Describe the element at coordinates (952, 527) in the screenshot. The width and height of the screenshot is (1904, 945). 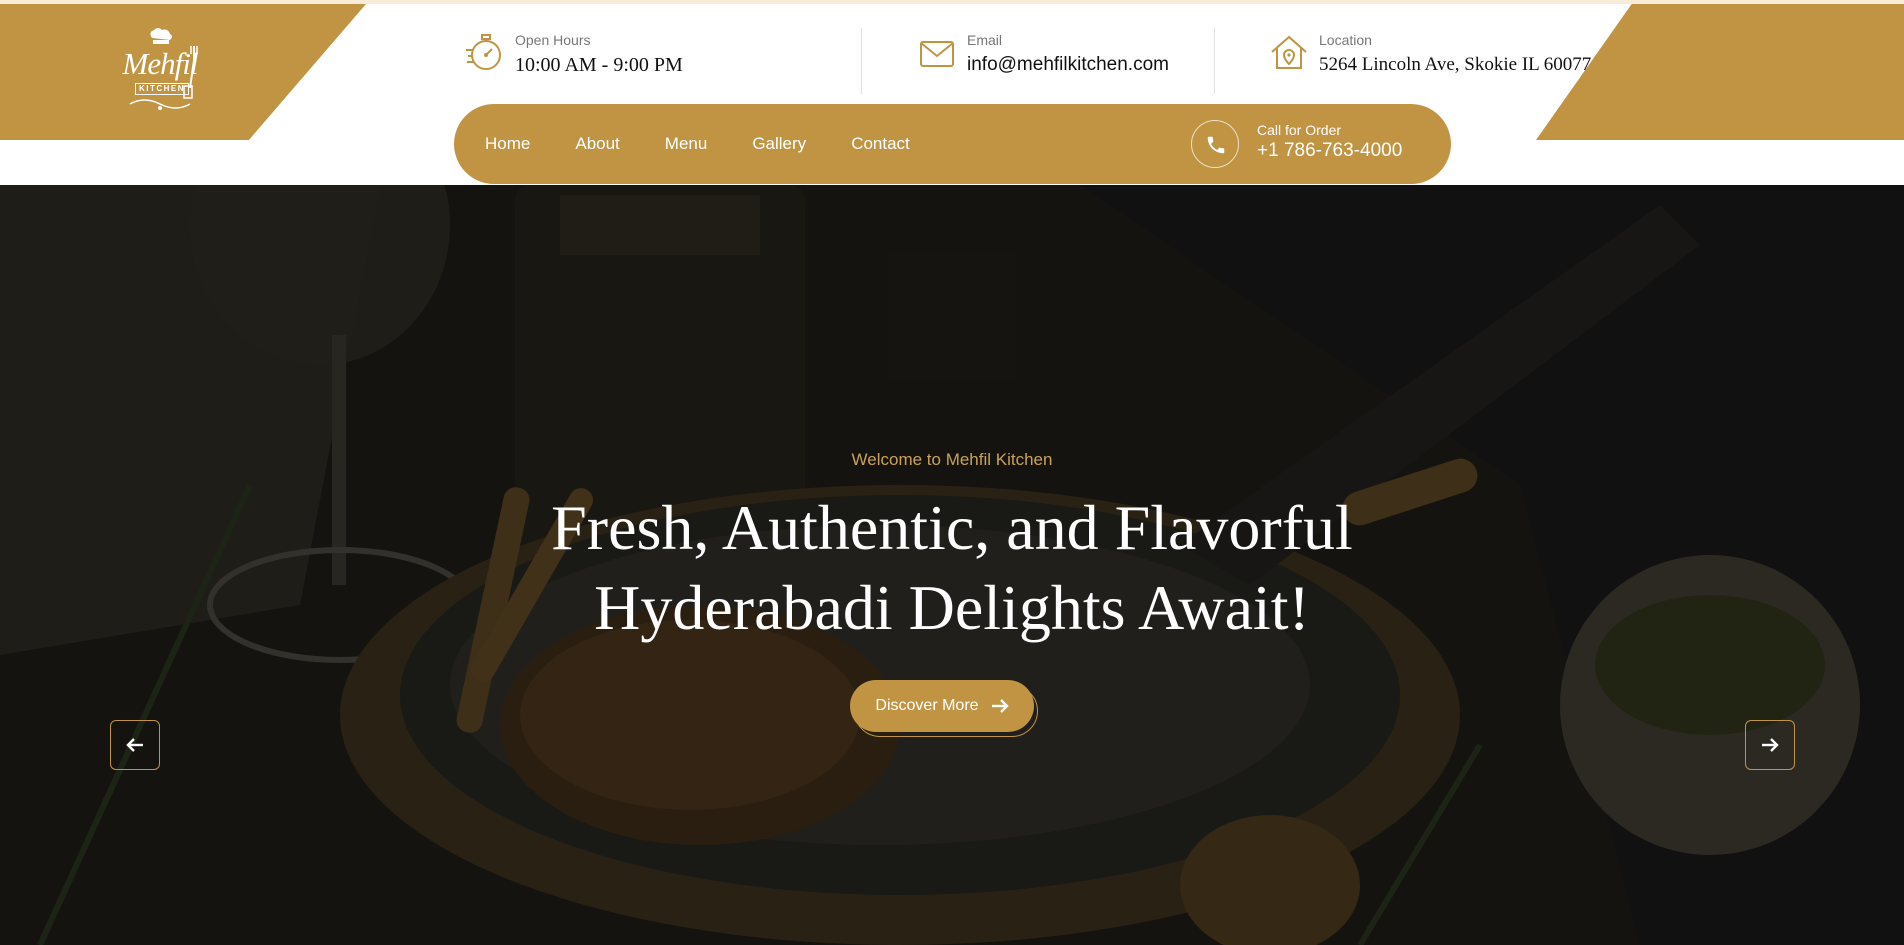
I see `hero-headline-line-1: Fresh, Authentic, and Flavorful` at that location.